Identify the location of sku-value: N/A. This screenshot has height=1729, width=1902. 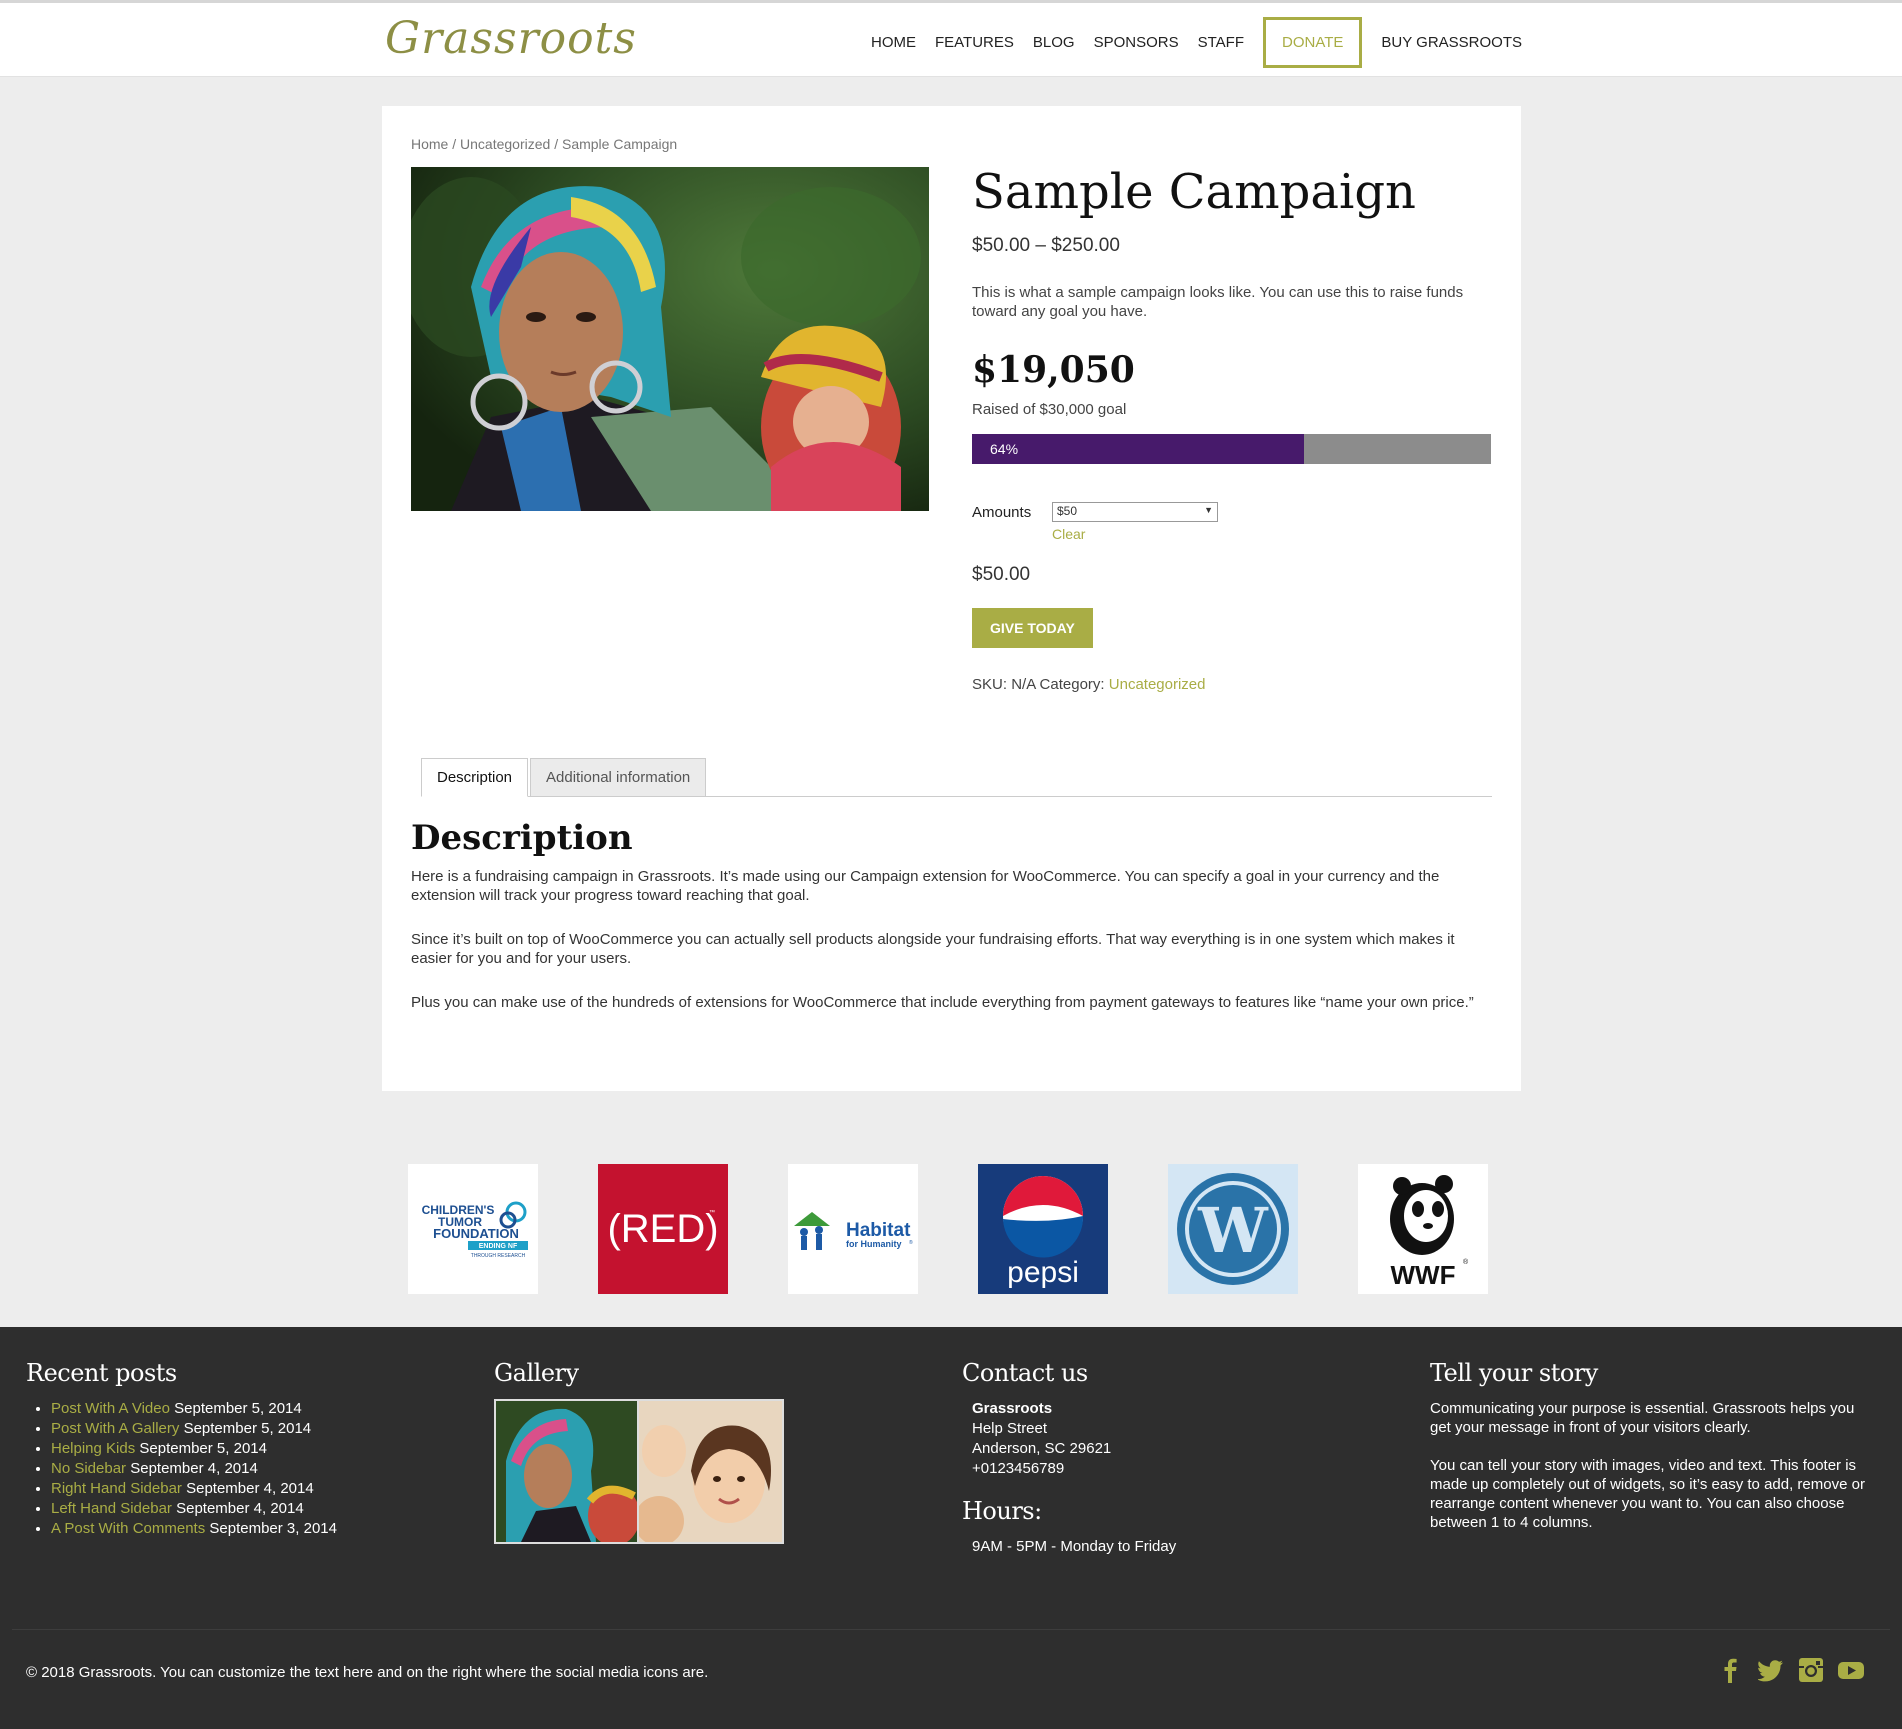
(1023, 684).